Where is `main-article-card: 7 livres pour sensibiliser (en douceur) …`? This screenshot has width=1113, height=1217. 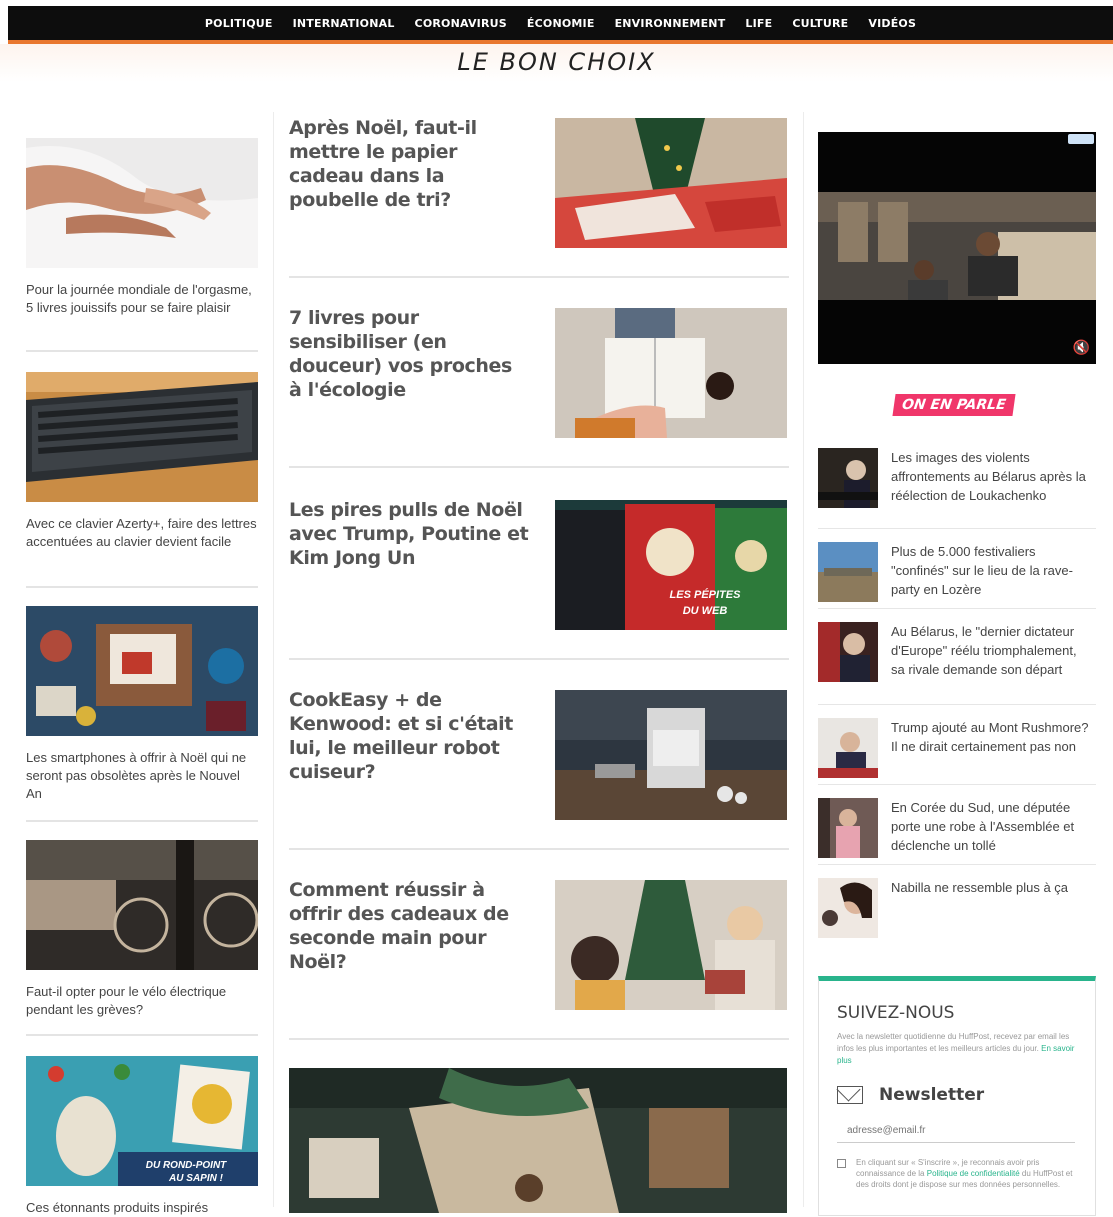 main-article-card: 7 livres pour sensibiliser (en douceur) … is located at coordinates (539, 386).